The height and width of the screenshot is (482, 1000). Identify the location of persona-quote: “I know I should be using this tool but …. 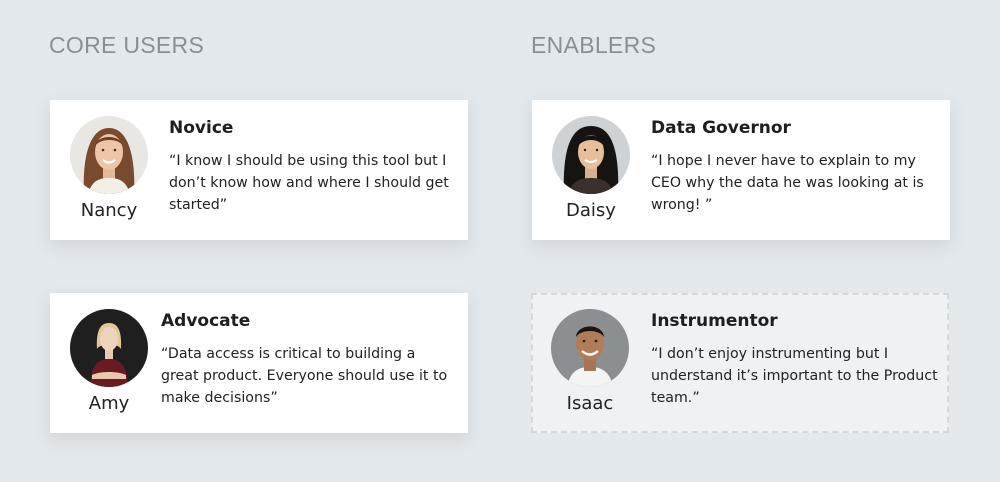
(309, 183).